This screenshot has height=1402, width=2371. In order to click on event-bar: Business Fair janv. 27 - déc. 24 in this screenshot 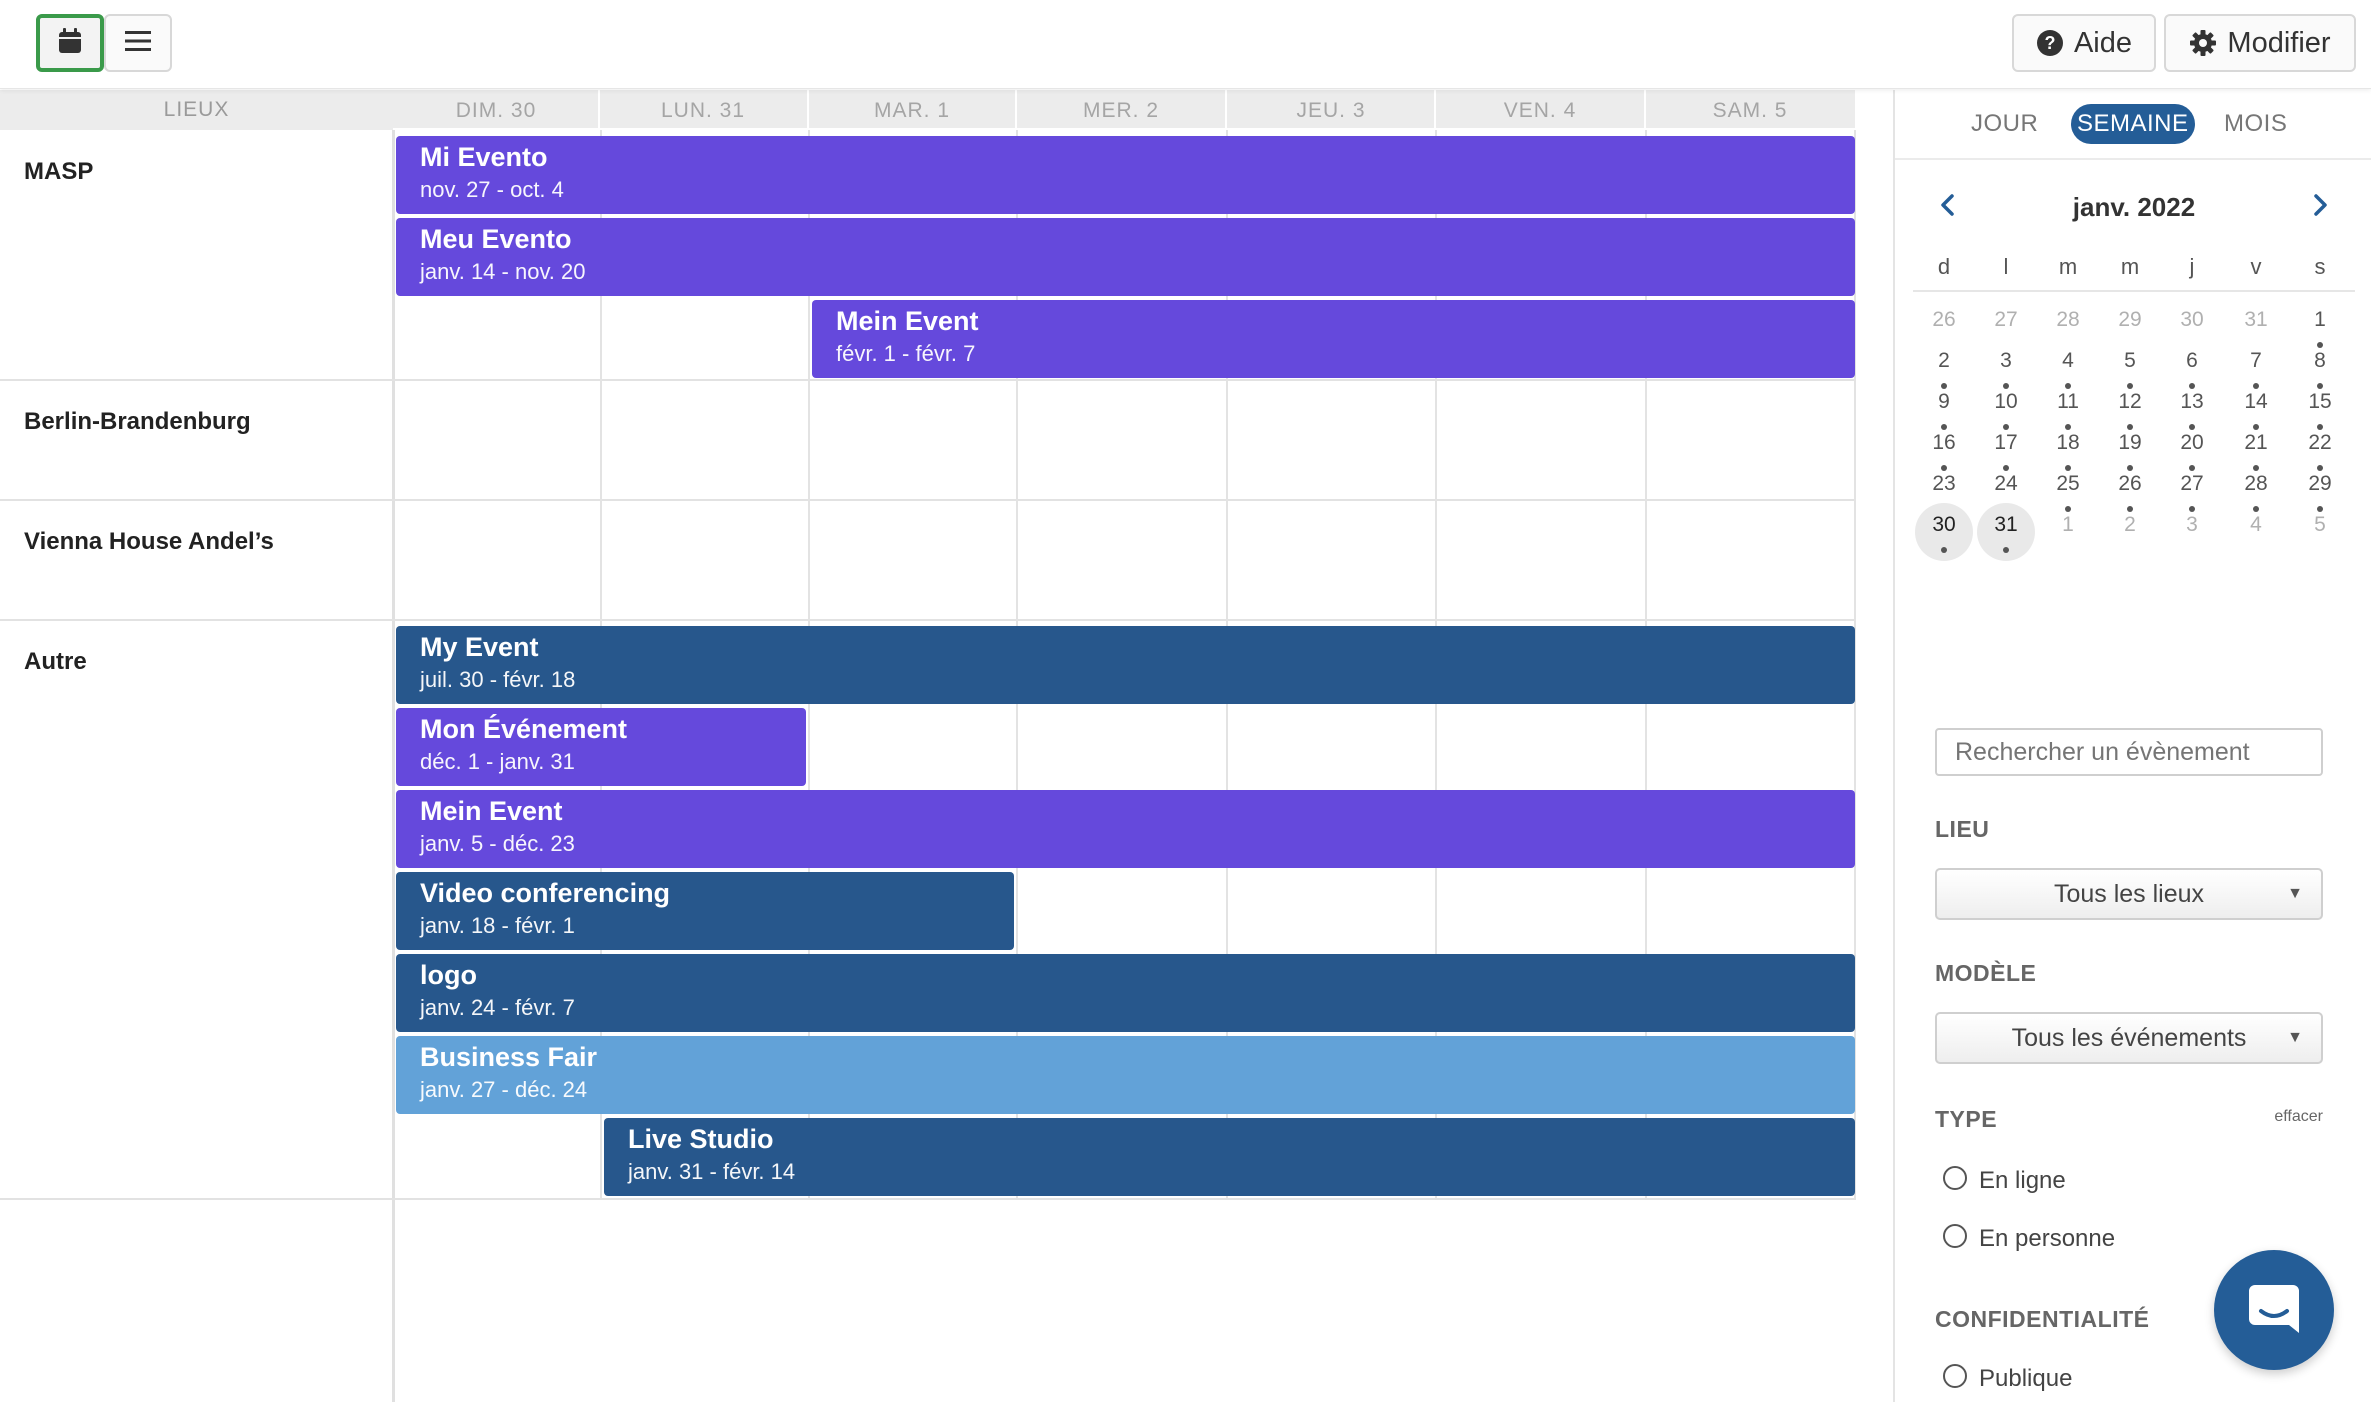, I will do `click(1125, 1075)`.